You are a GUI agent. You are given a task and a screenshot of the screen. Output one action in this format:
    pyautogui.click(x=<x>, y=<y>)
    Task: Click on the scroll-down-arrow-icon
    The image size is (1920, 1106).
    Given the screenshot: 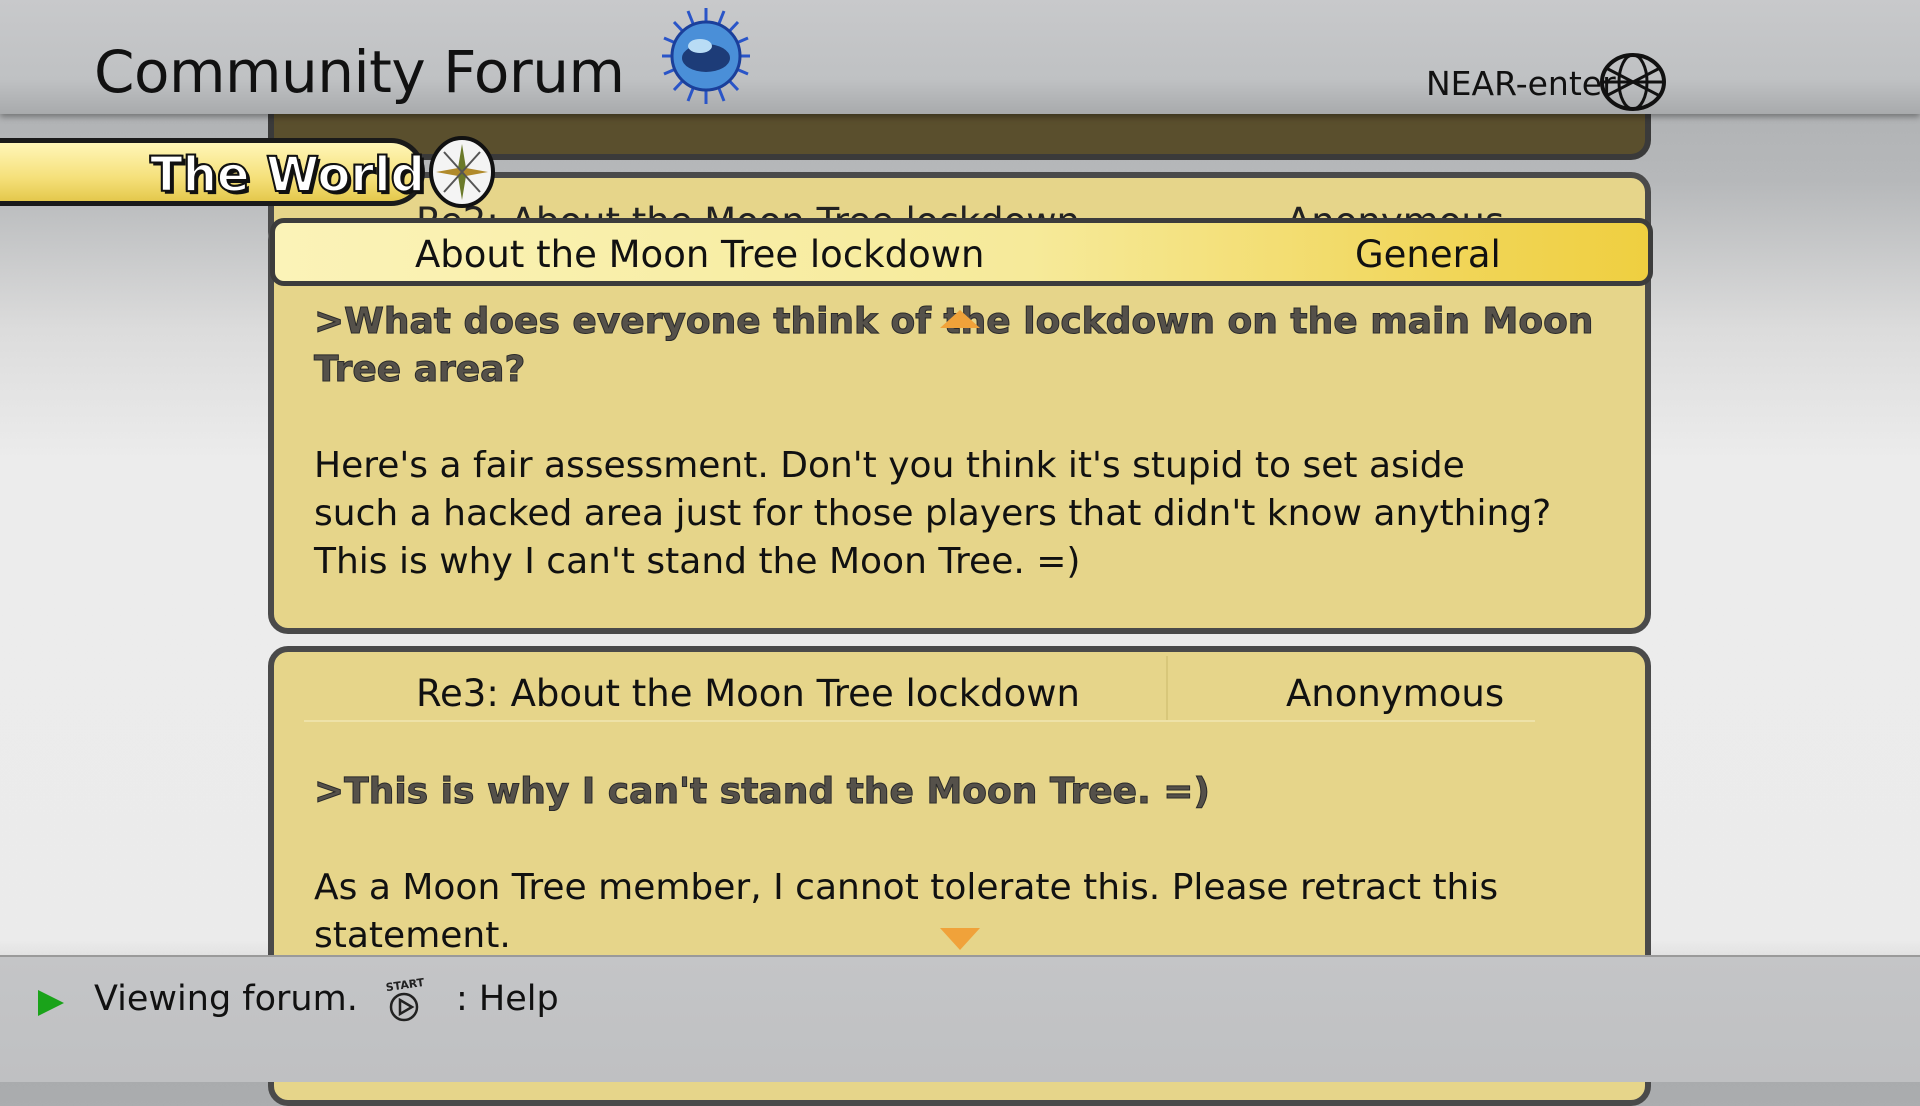 What is the action you would take?
    pyautogui.click(x=960, y=939)
    